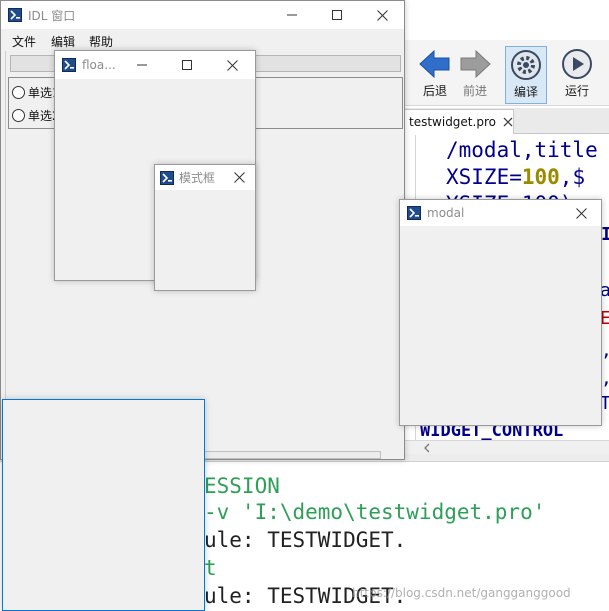 The width and height of the screenshot is (609, 611). Describe the element at coordinates (500, 213) in the screenshot. I see `modal-window-titlebar: modal` at that location.